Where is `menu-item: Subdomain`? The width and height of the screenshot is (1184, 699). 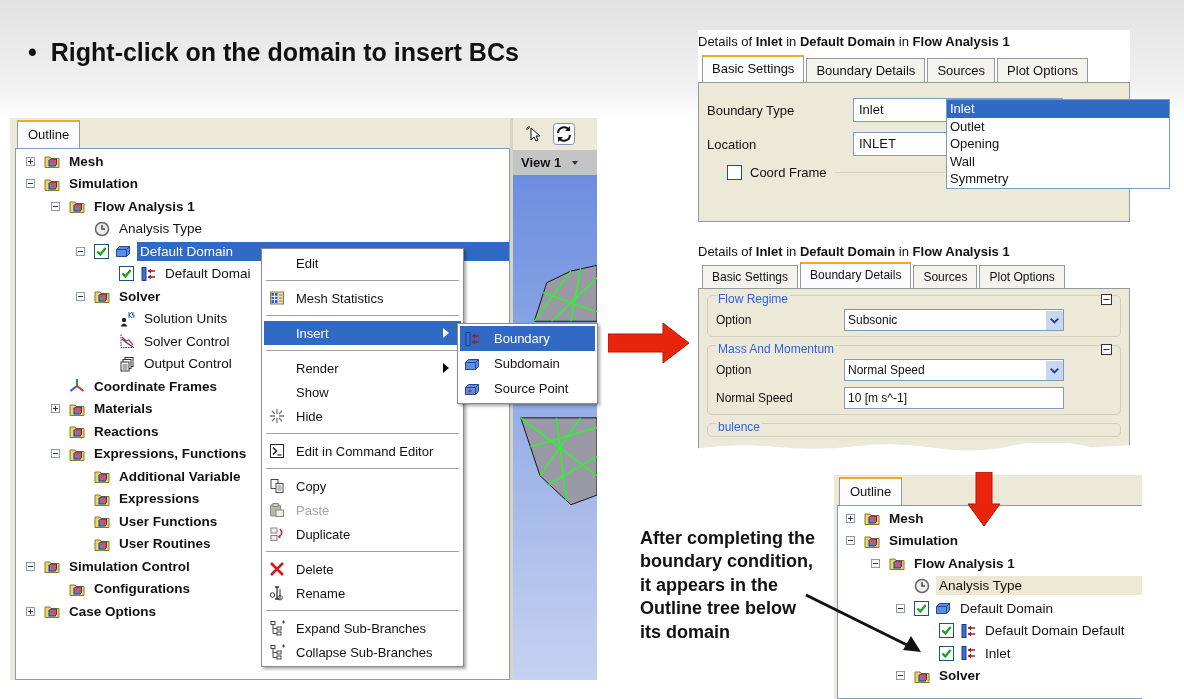 menu-item: Subdomain is located at coordinates (527, 363).